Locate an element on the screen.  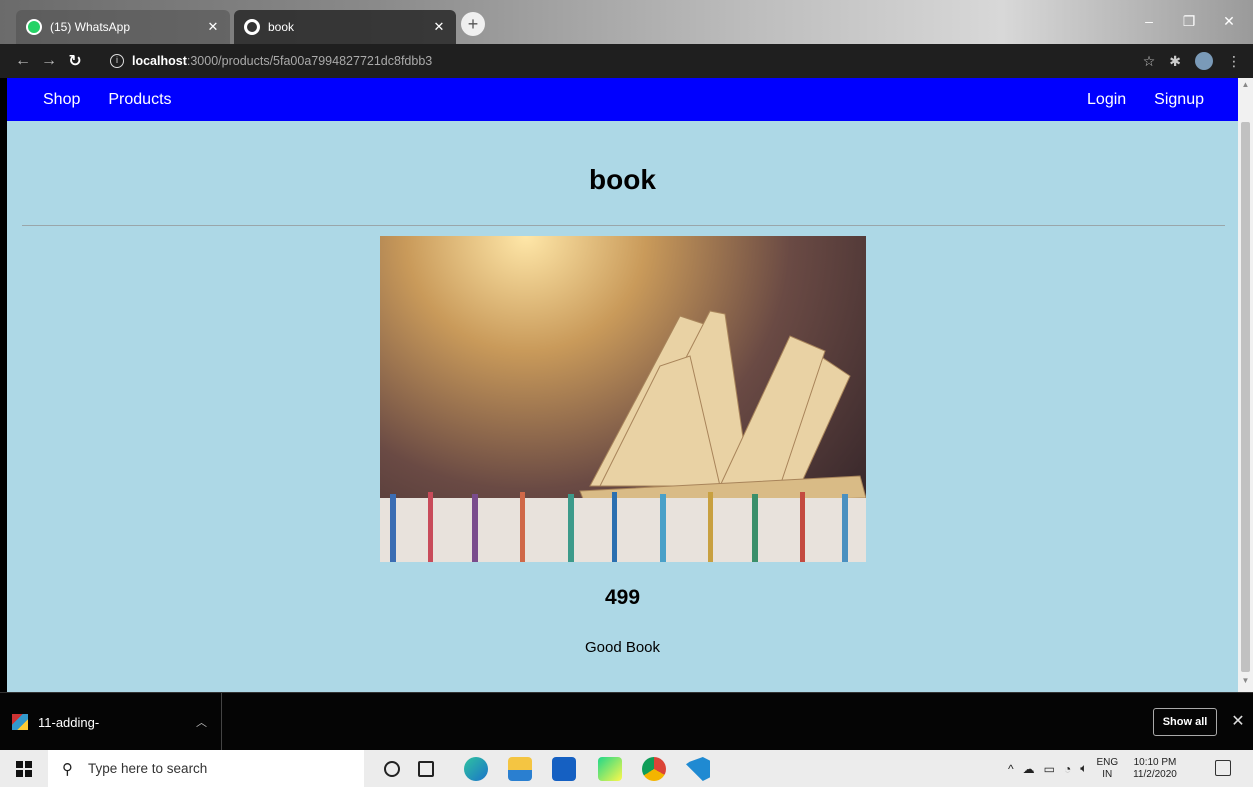
product-price: 499 is located at coordinates (622, 597).